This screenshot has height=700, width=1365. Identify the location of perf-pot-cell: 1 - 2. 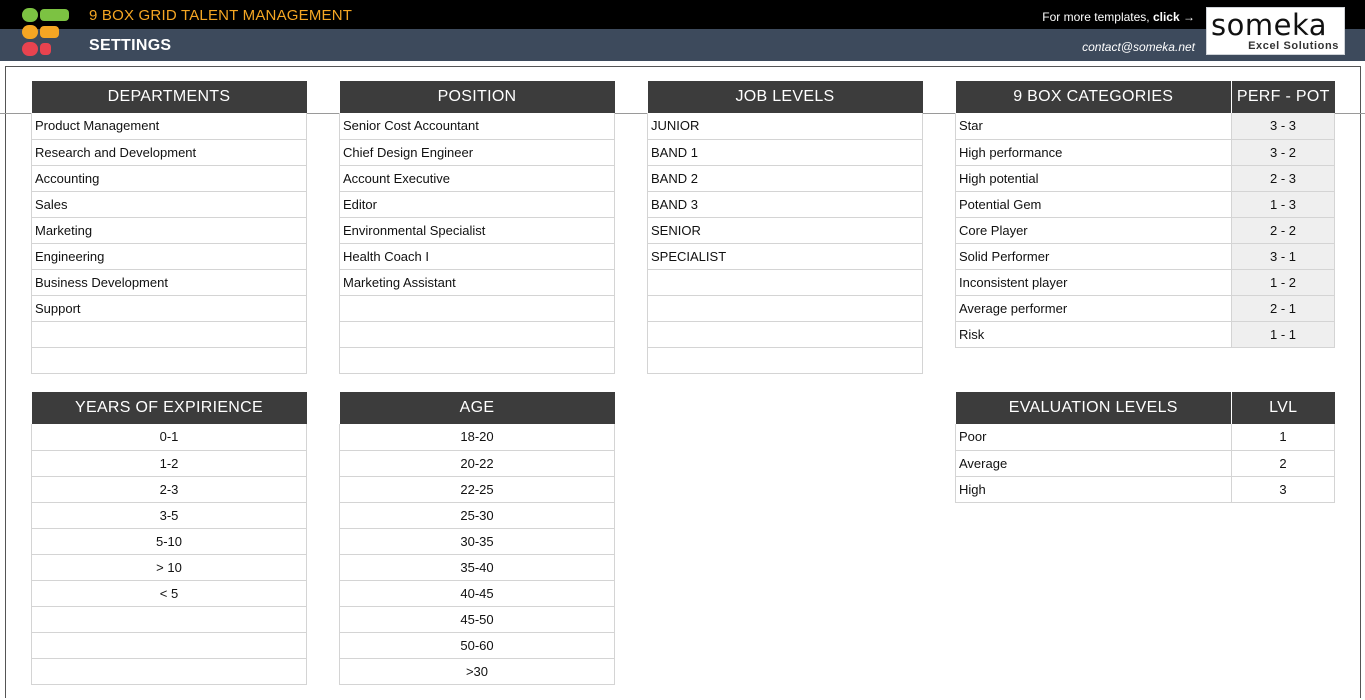
(1283, 282).